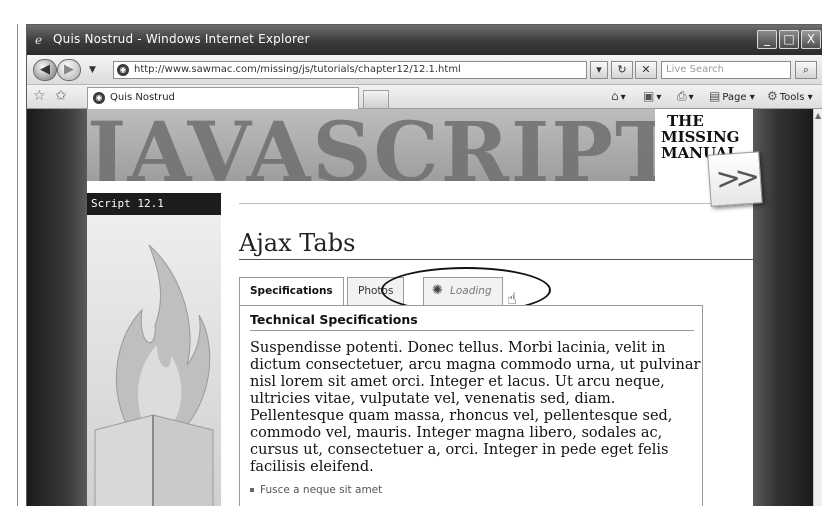  Describe the element at coordinates (92, 70) in the screenshot. I see `history-dropdown-icon: ▼` at that location.